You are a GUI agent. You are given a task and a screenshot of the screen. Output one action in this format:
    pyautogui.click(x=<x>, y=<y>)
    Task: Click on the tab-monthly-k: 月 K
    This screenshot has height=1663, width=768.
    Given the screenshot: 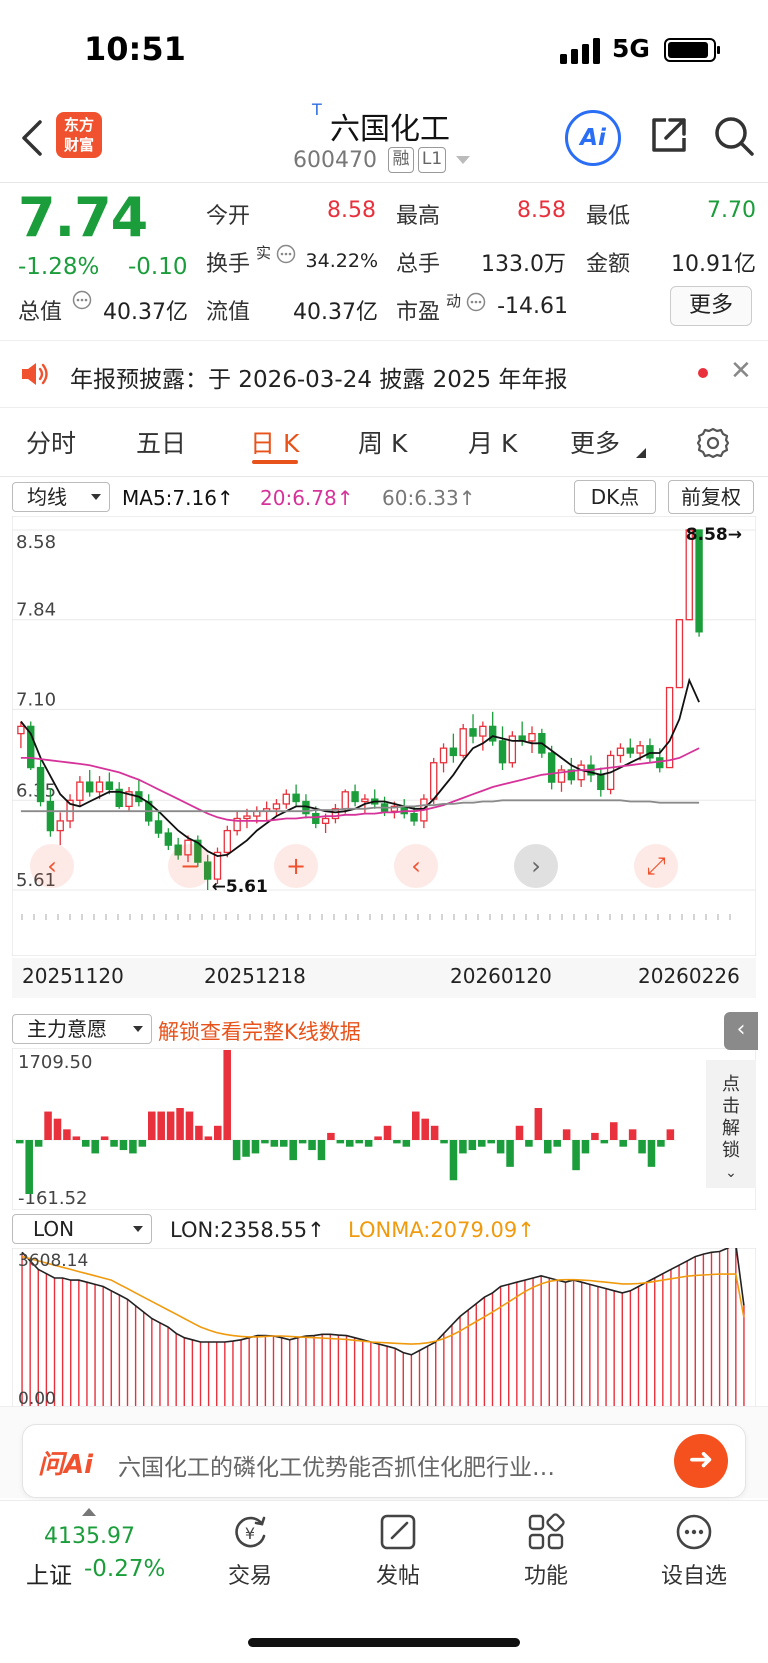 What is the action you would take?
    pyautogui.click(x=492, y=442)
    